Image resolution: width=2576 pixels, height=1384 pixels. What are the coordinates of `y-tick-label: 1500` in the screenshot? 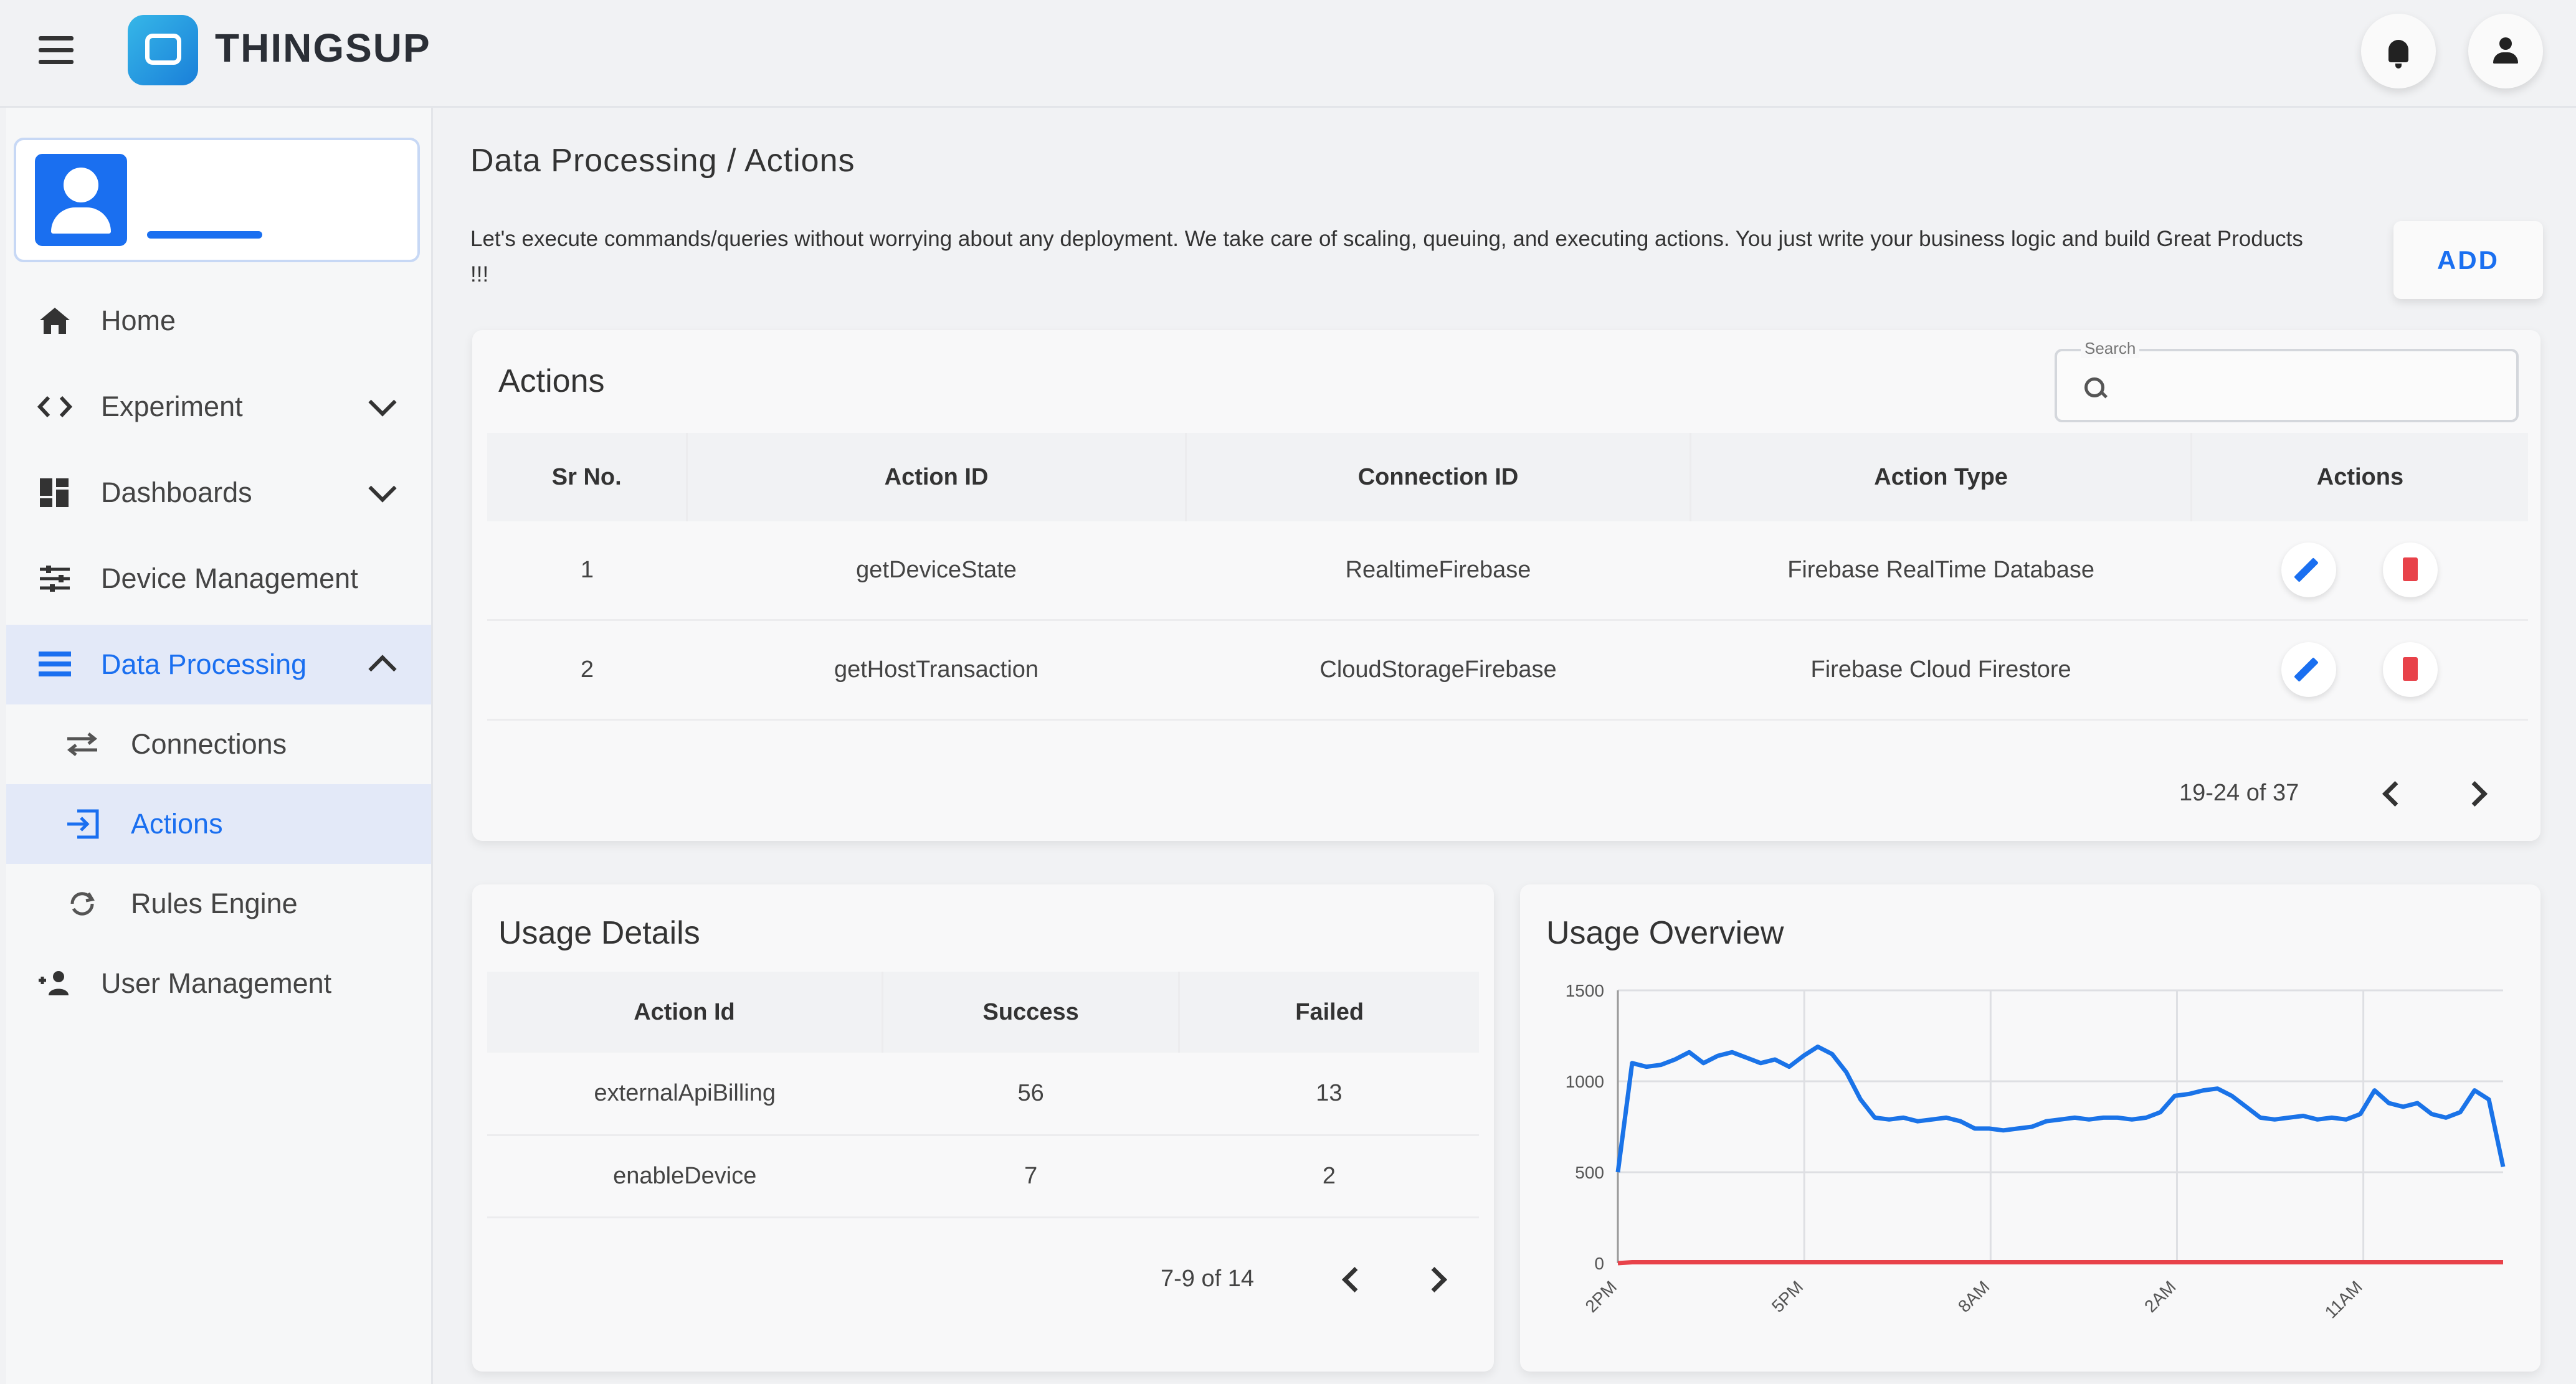 It's located at (1585, 990).